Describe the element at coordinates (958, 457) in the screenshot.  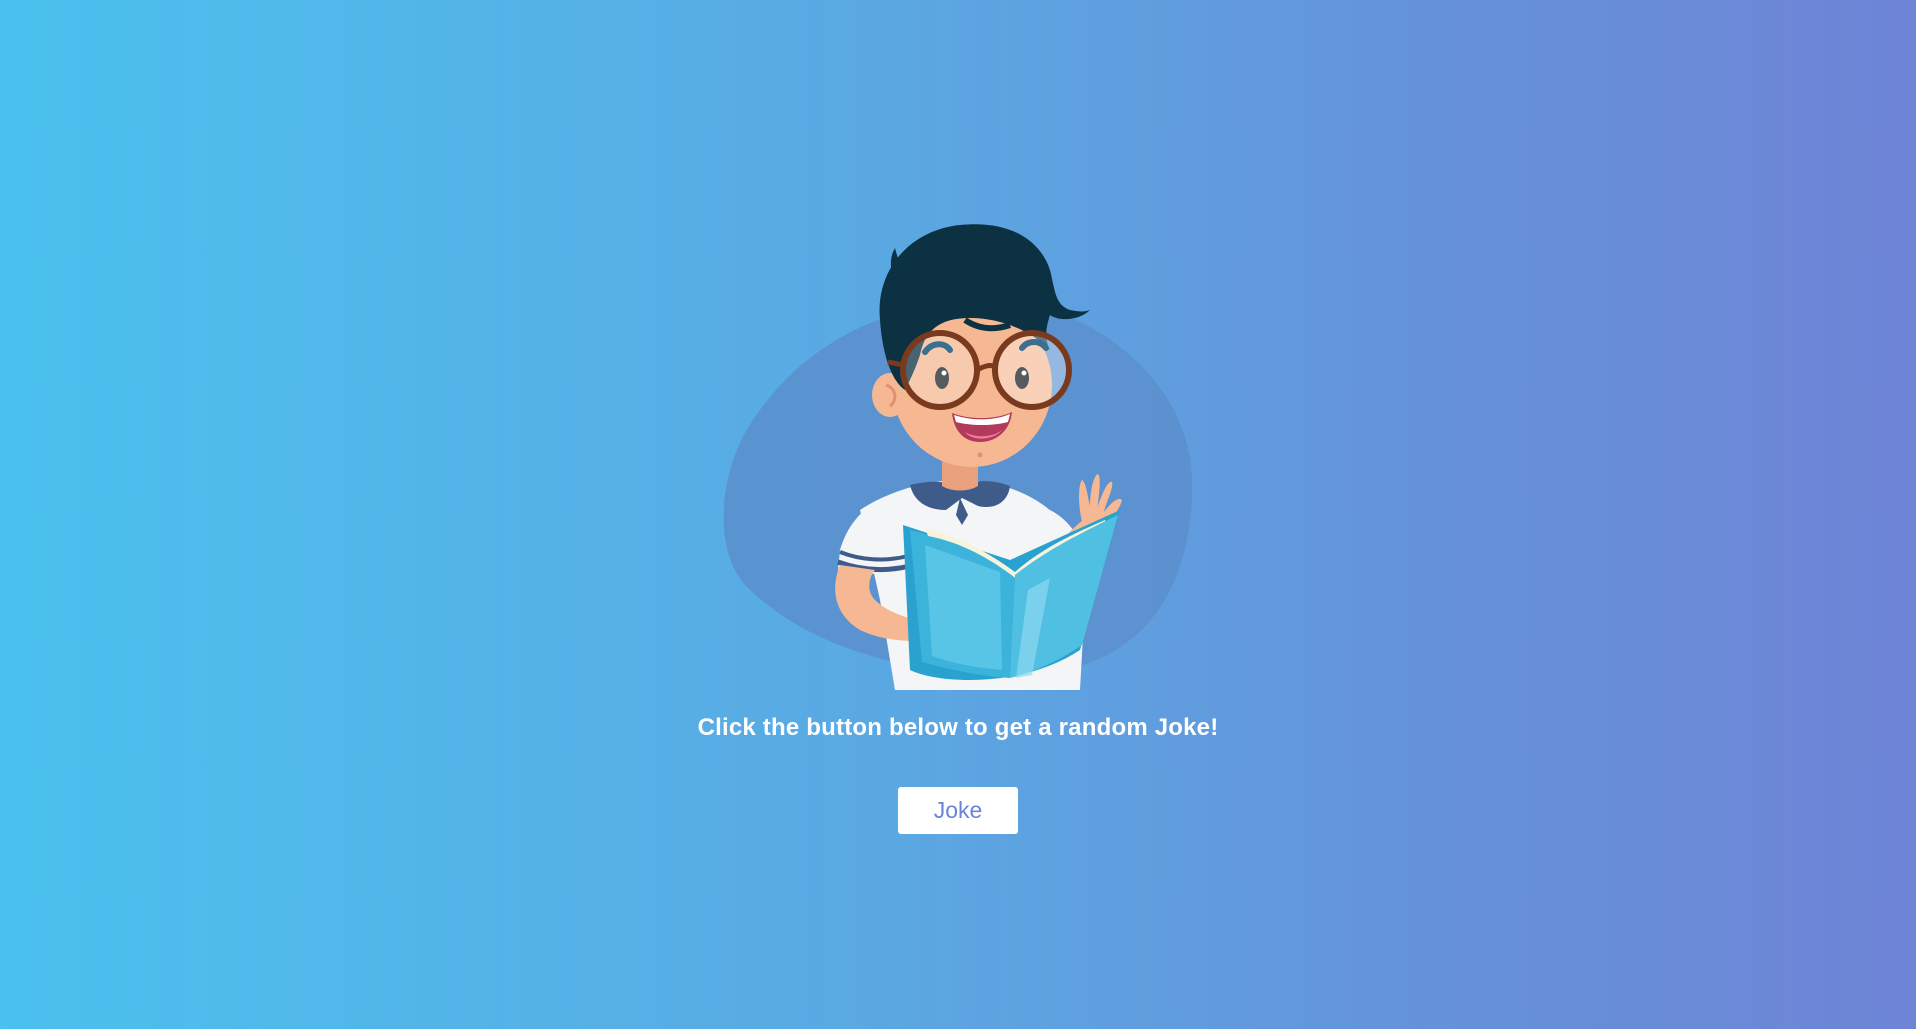
I see `boy-reading-book-illustration` at that location.